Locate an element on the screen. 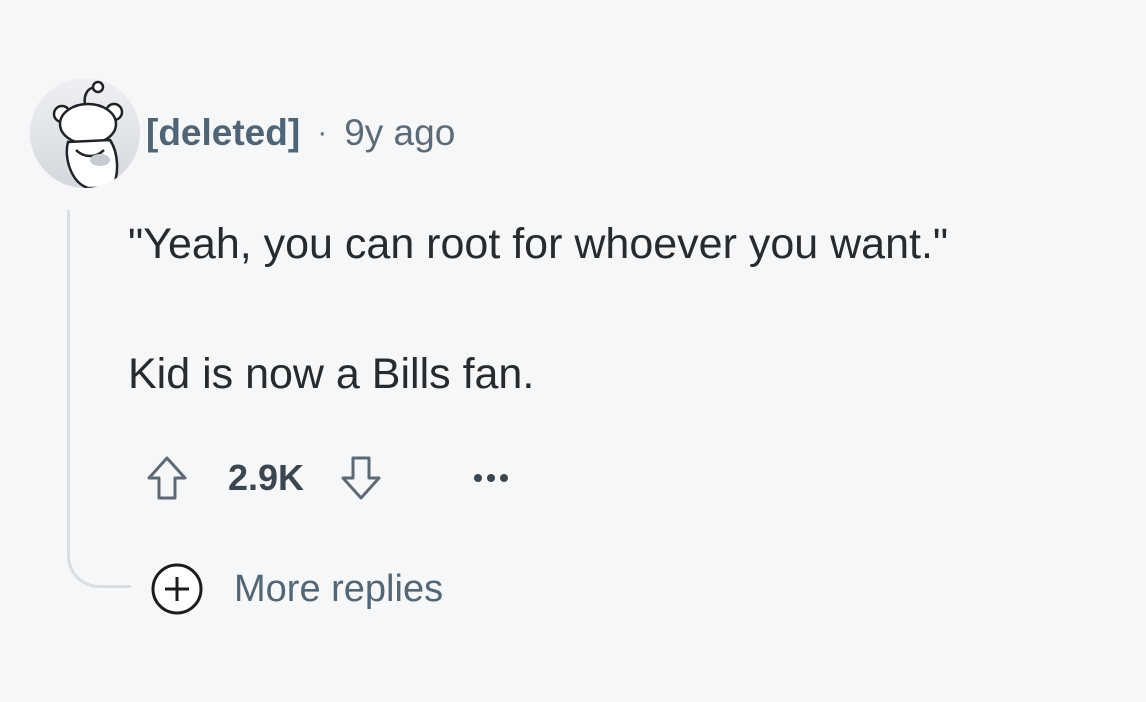 This screenshot has height=702, width=1146. comment-actions: 2.9K is located at coordinates (327, 478).